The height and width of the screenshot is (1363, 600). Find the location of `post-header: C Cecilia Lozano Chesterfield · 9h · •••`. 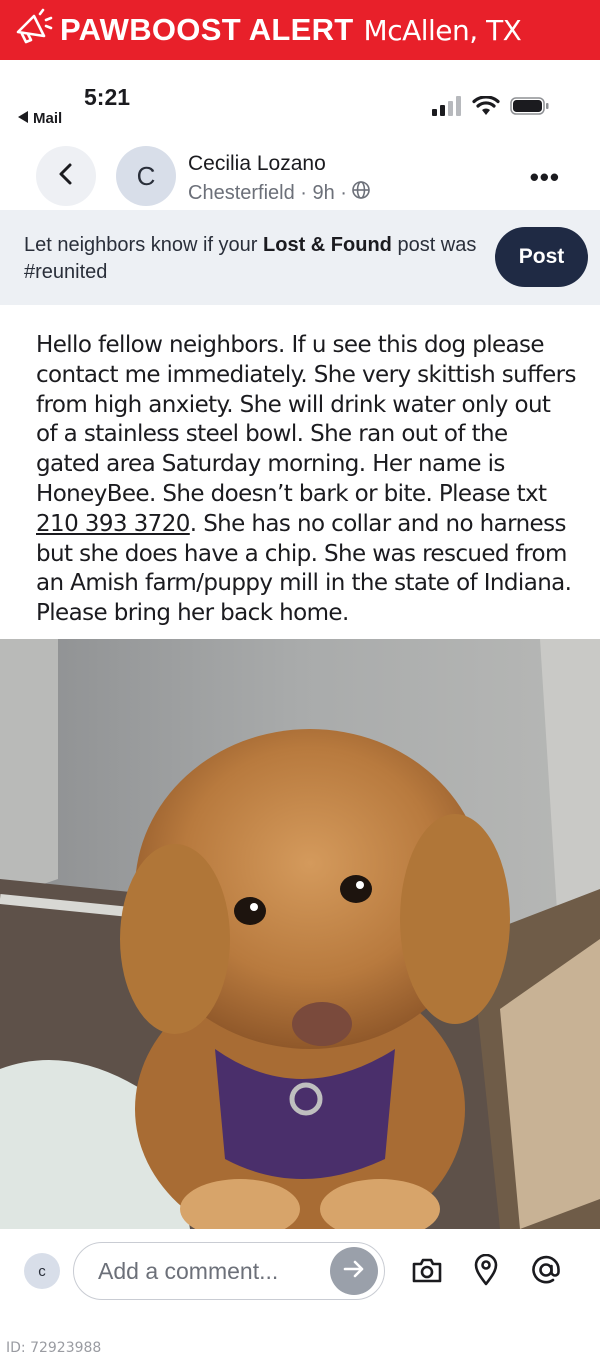

post-header: C Cecilia Lozano Chesterfield · 9h · ••• is located at coordinates (300, 176).